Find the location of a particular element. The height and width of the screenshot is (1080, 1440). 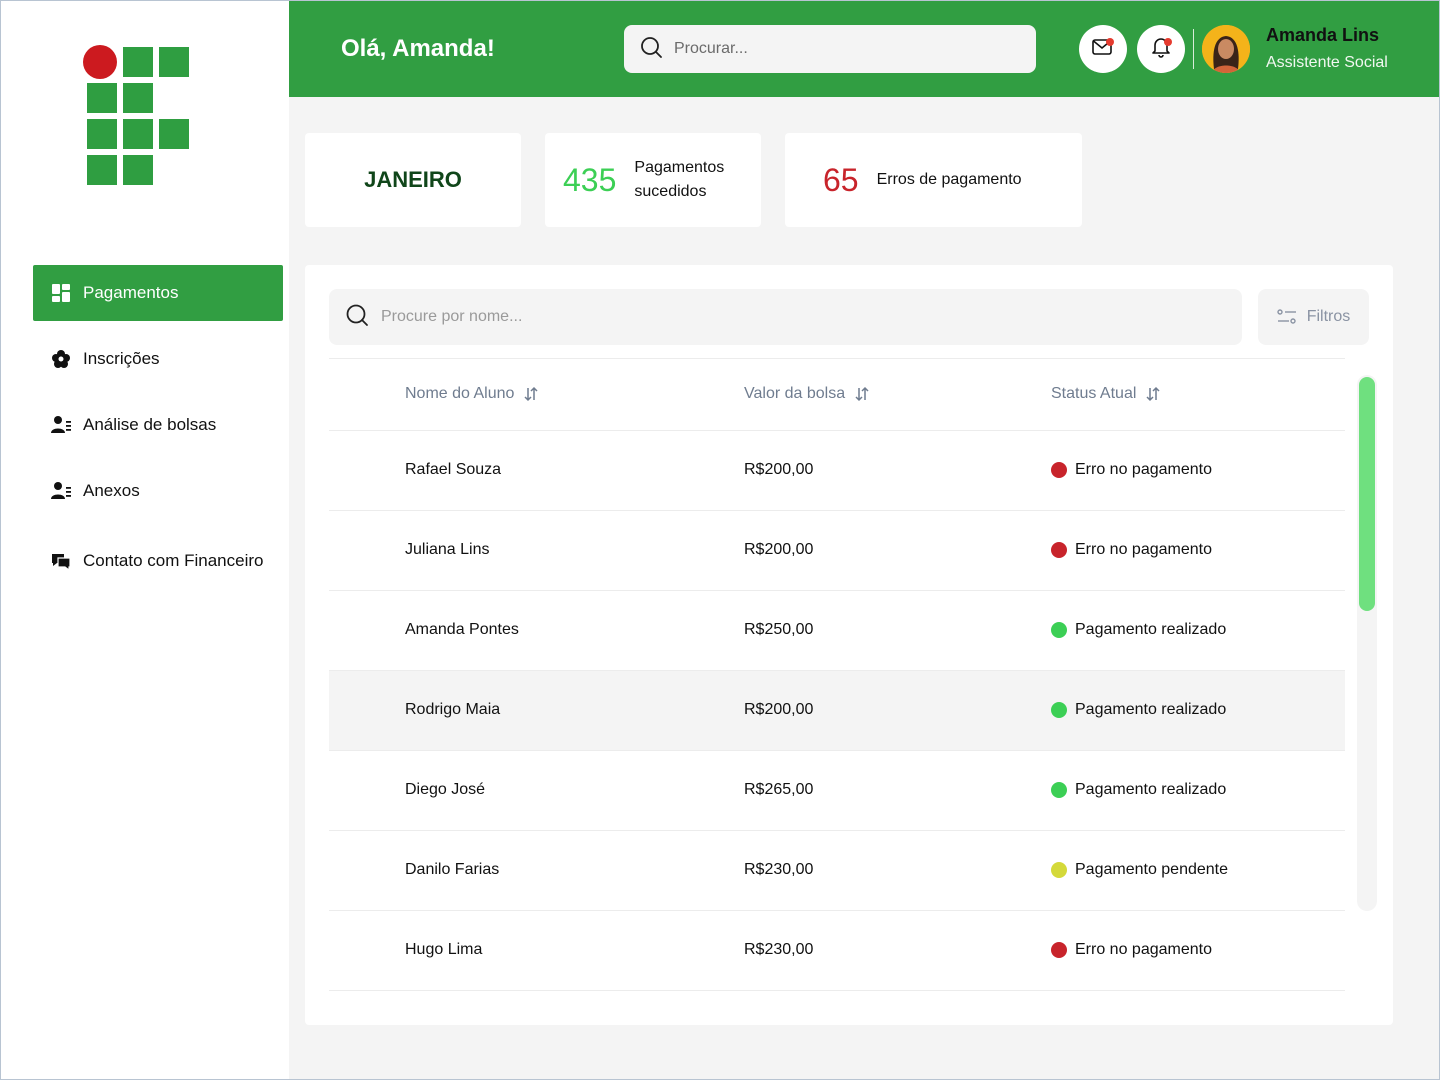

table-row: Juliana Lins R$200,00 Erro no pagamento is located at coordinates (837, 551).